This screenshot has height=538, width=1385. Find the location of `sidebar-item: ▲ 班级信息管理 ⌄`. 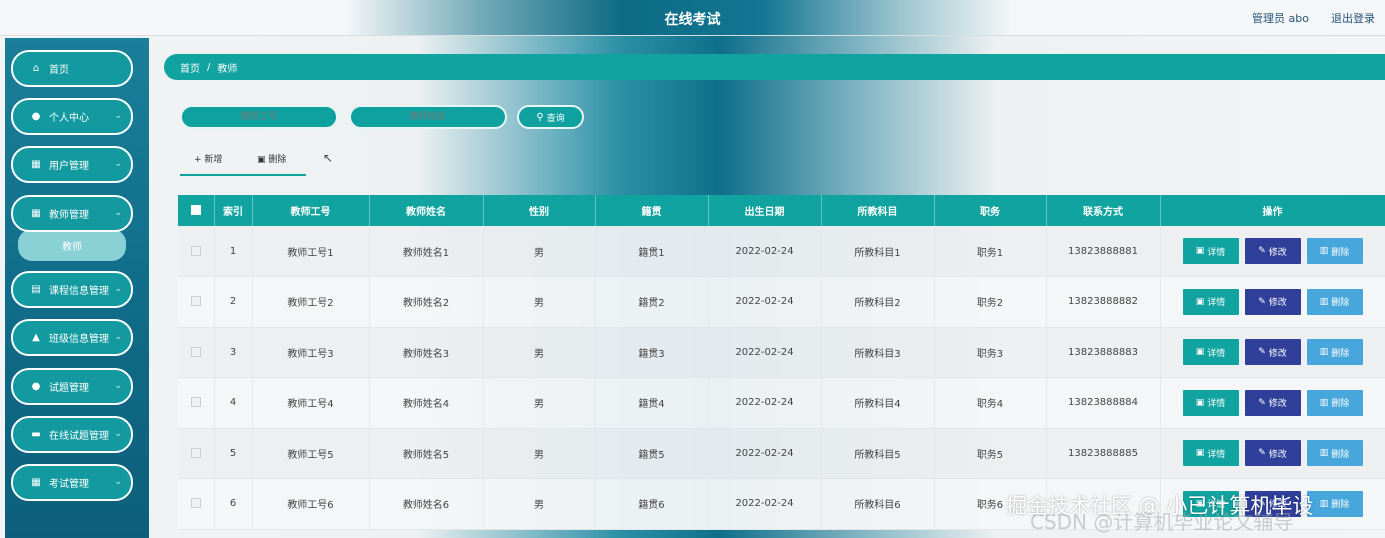

sidebar-item: ▲ 班级信息管理 ⌄ is located at coordinates (72, 337).